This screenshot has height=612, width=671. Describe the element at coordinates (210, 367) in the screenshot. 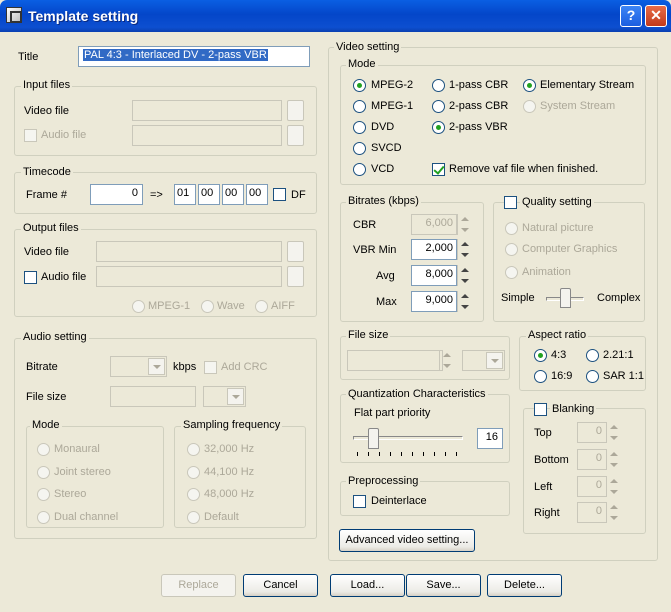

I see `add-crc-checkbox` at that location.